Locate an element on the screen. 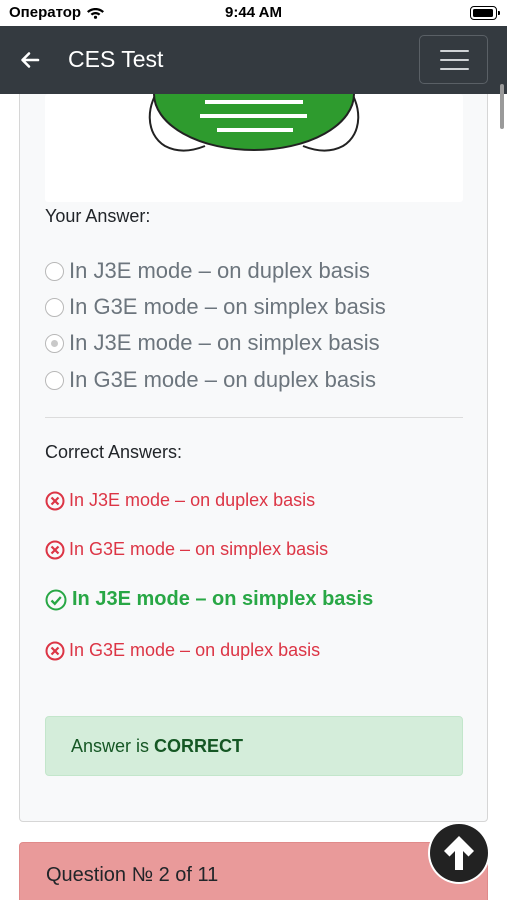  option-label: In J3E mode – on duplex basis is located at coordinates (219, 270).